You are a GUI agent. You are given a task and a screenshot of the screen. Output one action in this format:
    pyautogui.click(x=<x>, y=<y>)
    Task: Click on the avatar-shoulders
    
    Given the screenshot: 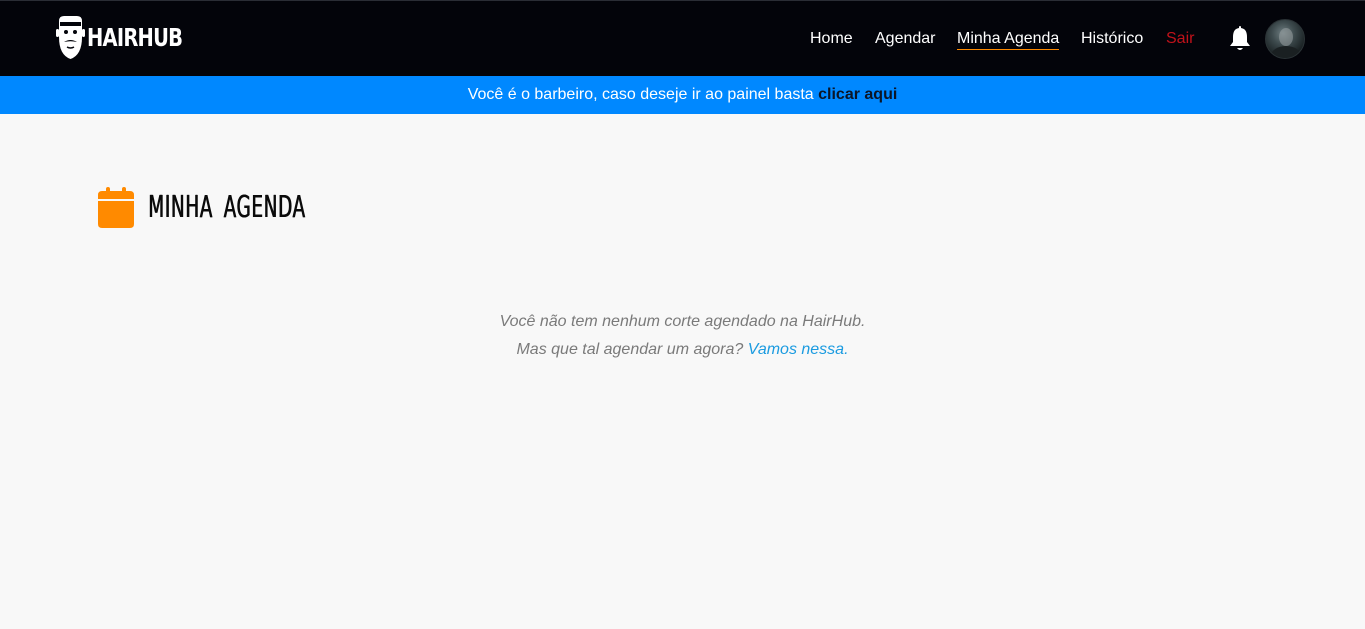 What is the action you would take?
    pyautogui.click(x=1286, y=52)
    